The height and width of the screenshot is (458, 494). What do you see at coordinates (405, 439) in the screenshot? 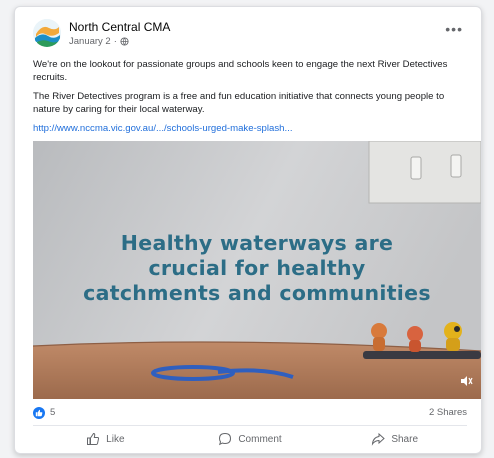
I see `share-label: Share` at bounding box center [405, 439].